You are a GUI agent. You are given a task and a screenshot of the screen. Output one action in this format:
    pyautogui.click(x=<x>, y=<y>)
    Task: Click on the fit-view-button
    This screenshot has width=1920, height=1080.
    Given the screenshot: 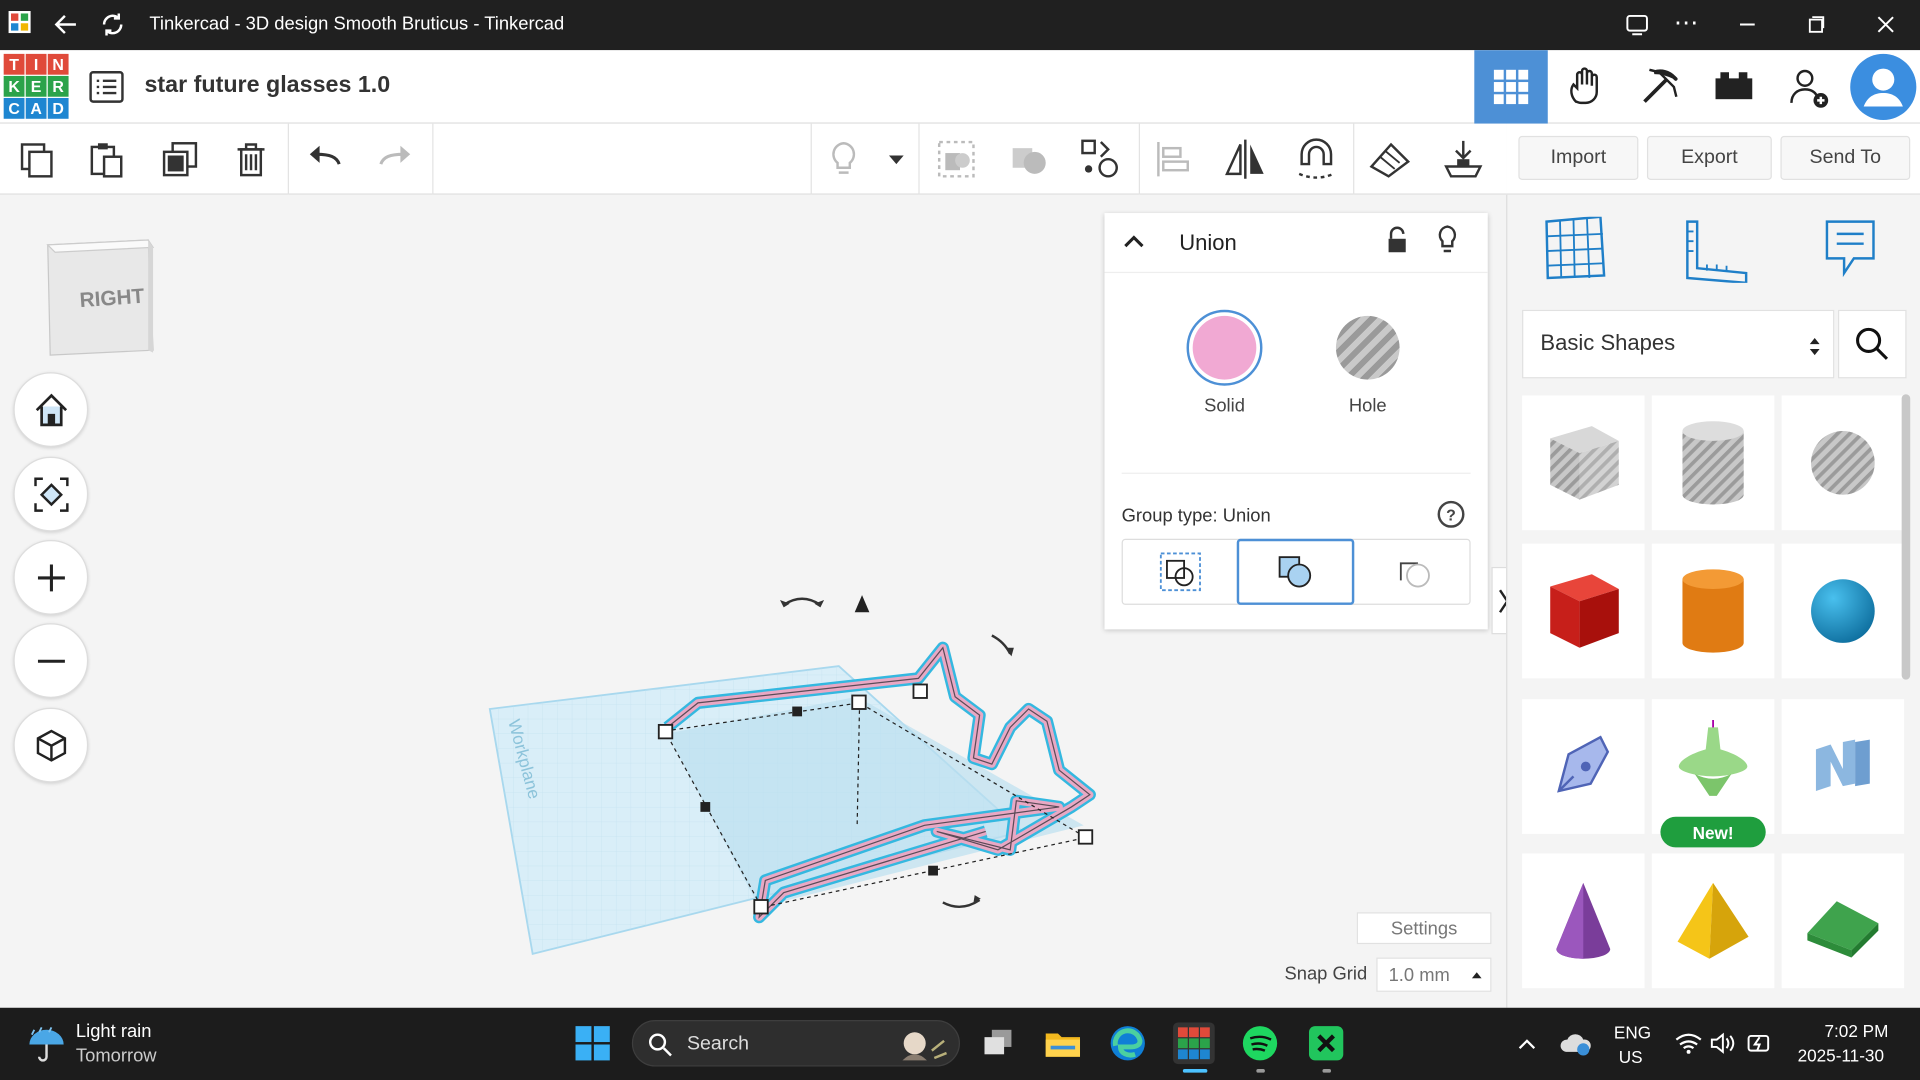 What is the action you would take?
    pyautogui.click(x=51, y=494)
    